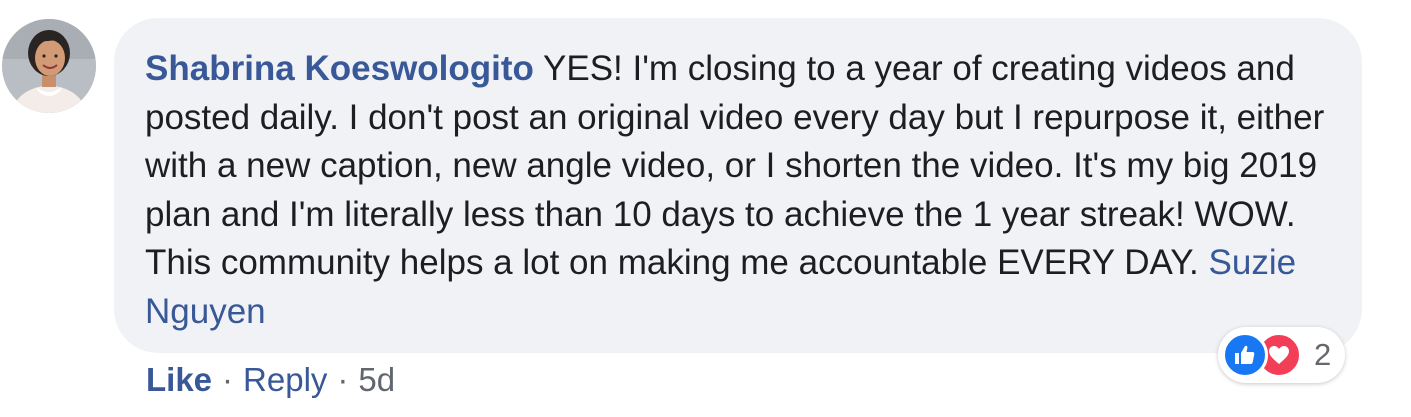 The height and width of the screenshot is (417, 1411). What do you see at coordinates (376, 380) in the screenshot?
I see `timestamp-link: 5d` at bounding box center [376, 380].